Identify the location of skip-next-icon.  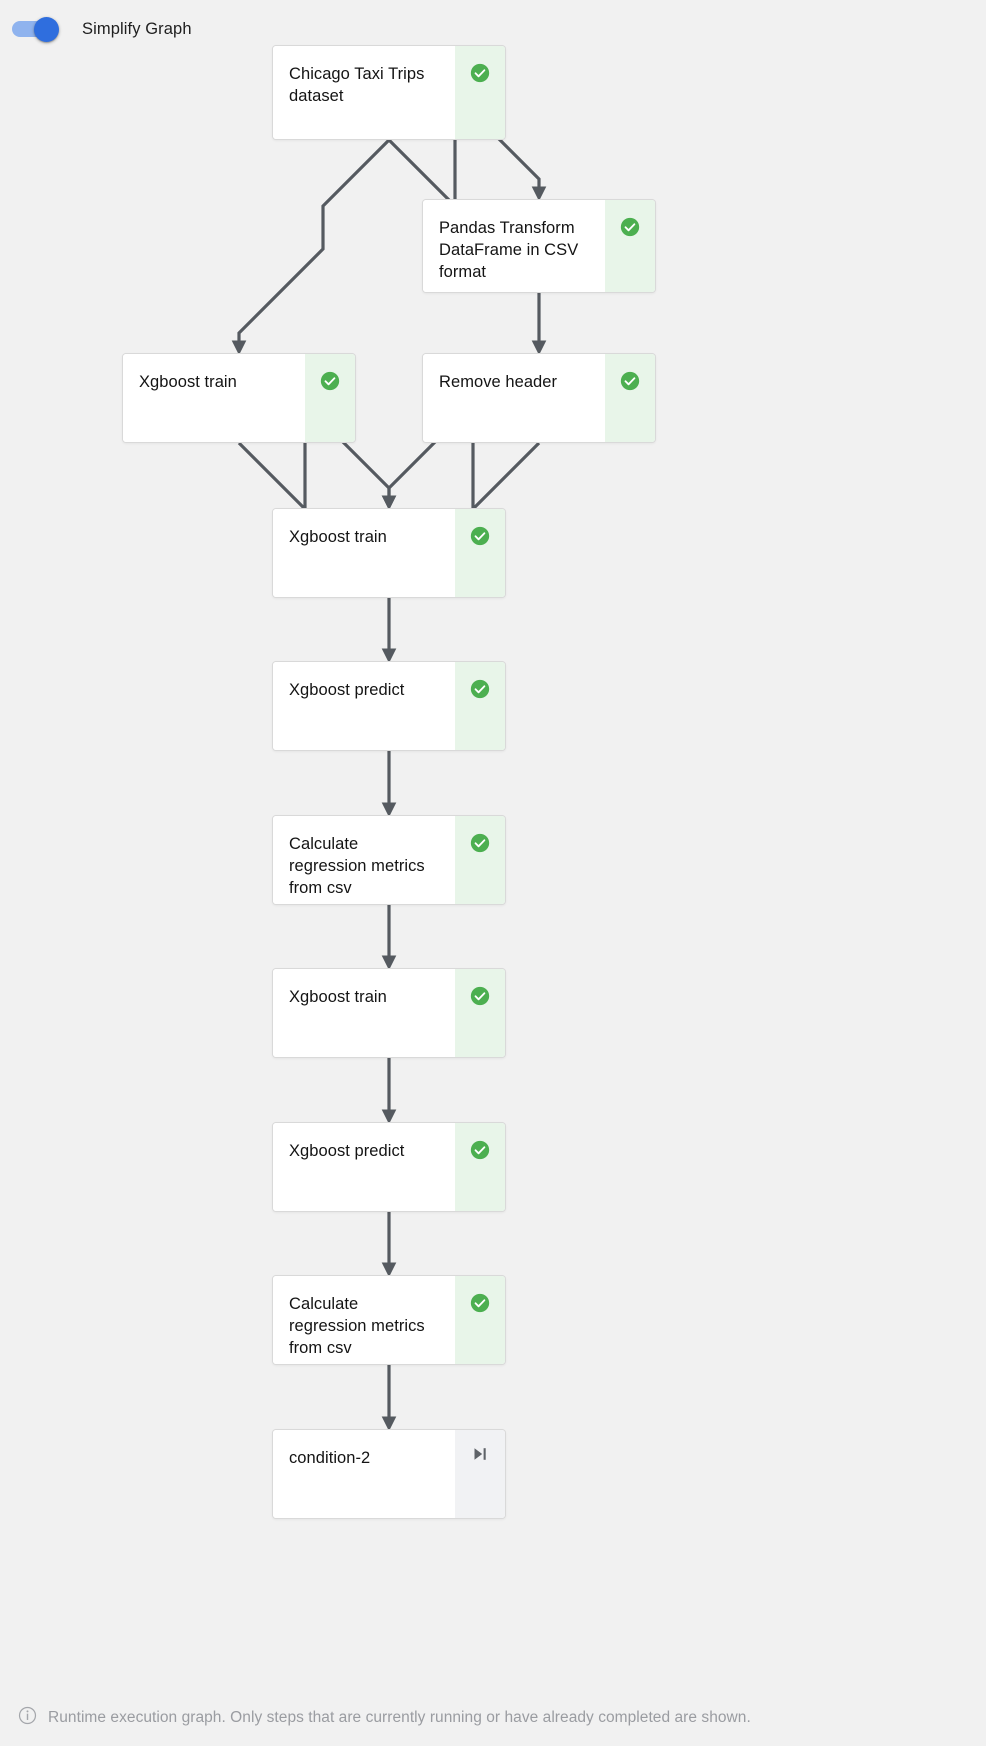
(480, 1454).